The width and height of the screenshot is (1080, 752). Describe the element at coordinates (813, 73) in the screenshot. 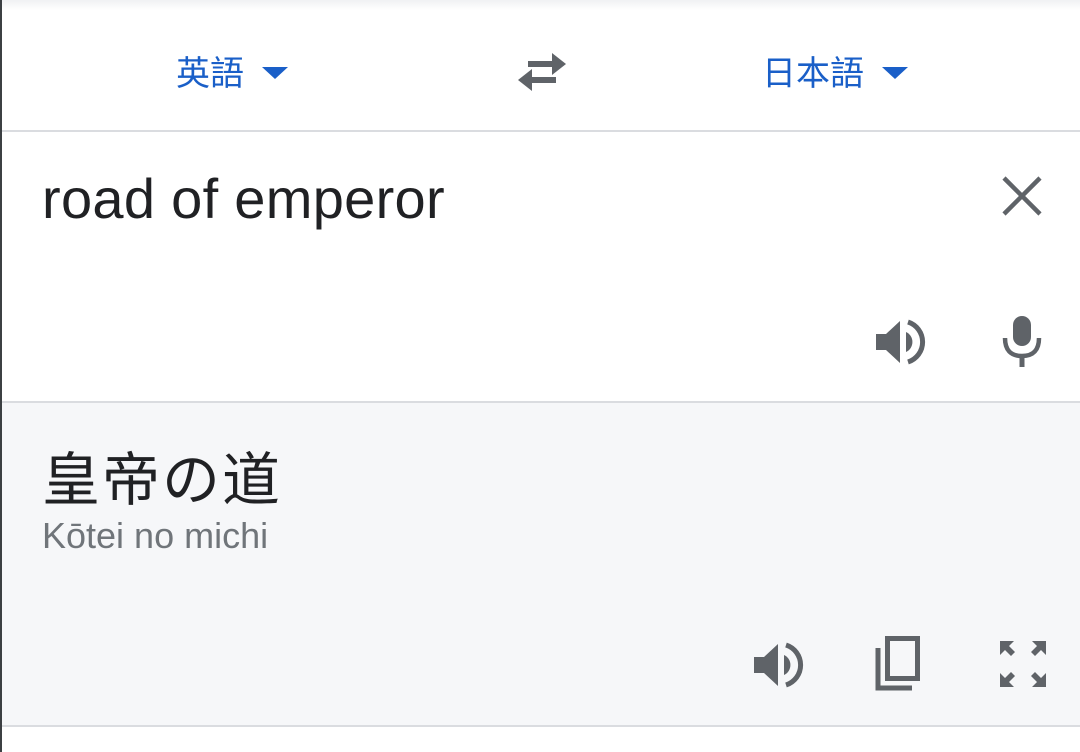

I see `target-language-label: 日本語` at that location.